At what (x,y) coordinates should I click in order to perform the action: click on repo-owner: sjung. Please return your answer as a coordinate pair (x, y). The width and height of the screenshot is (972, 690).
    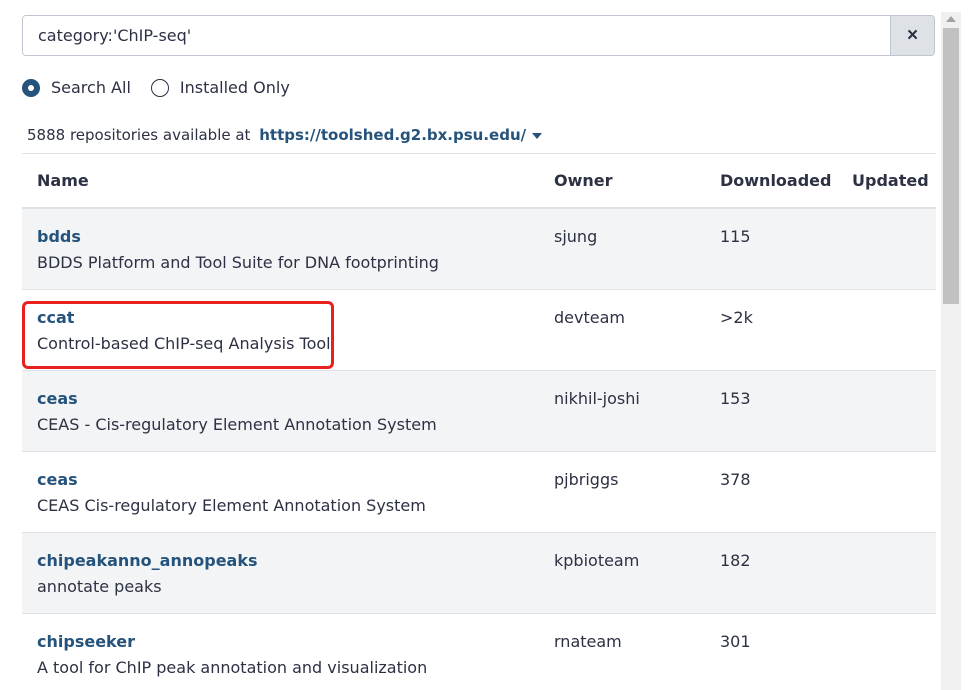
    Looking at the image, I should click on (576, 236).